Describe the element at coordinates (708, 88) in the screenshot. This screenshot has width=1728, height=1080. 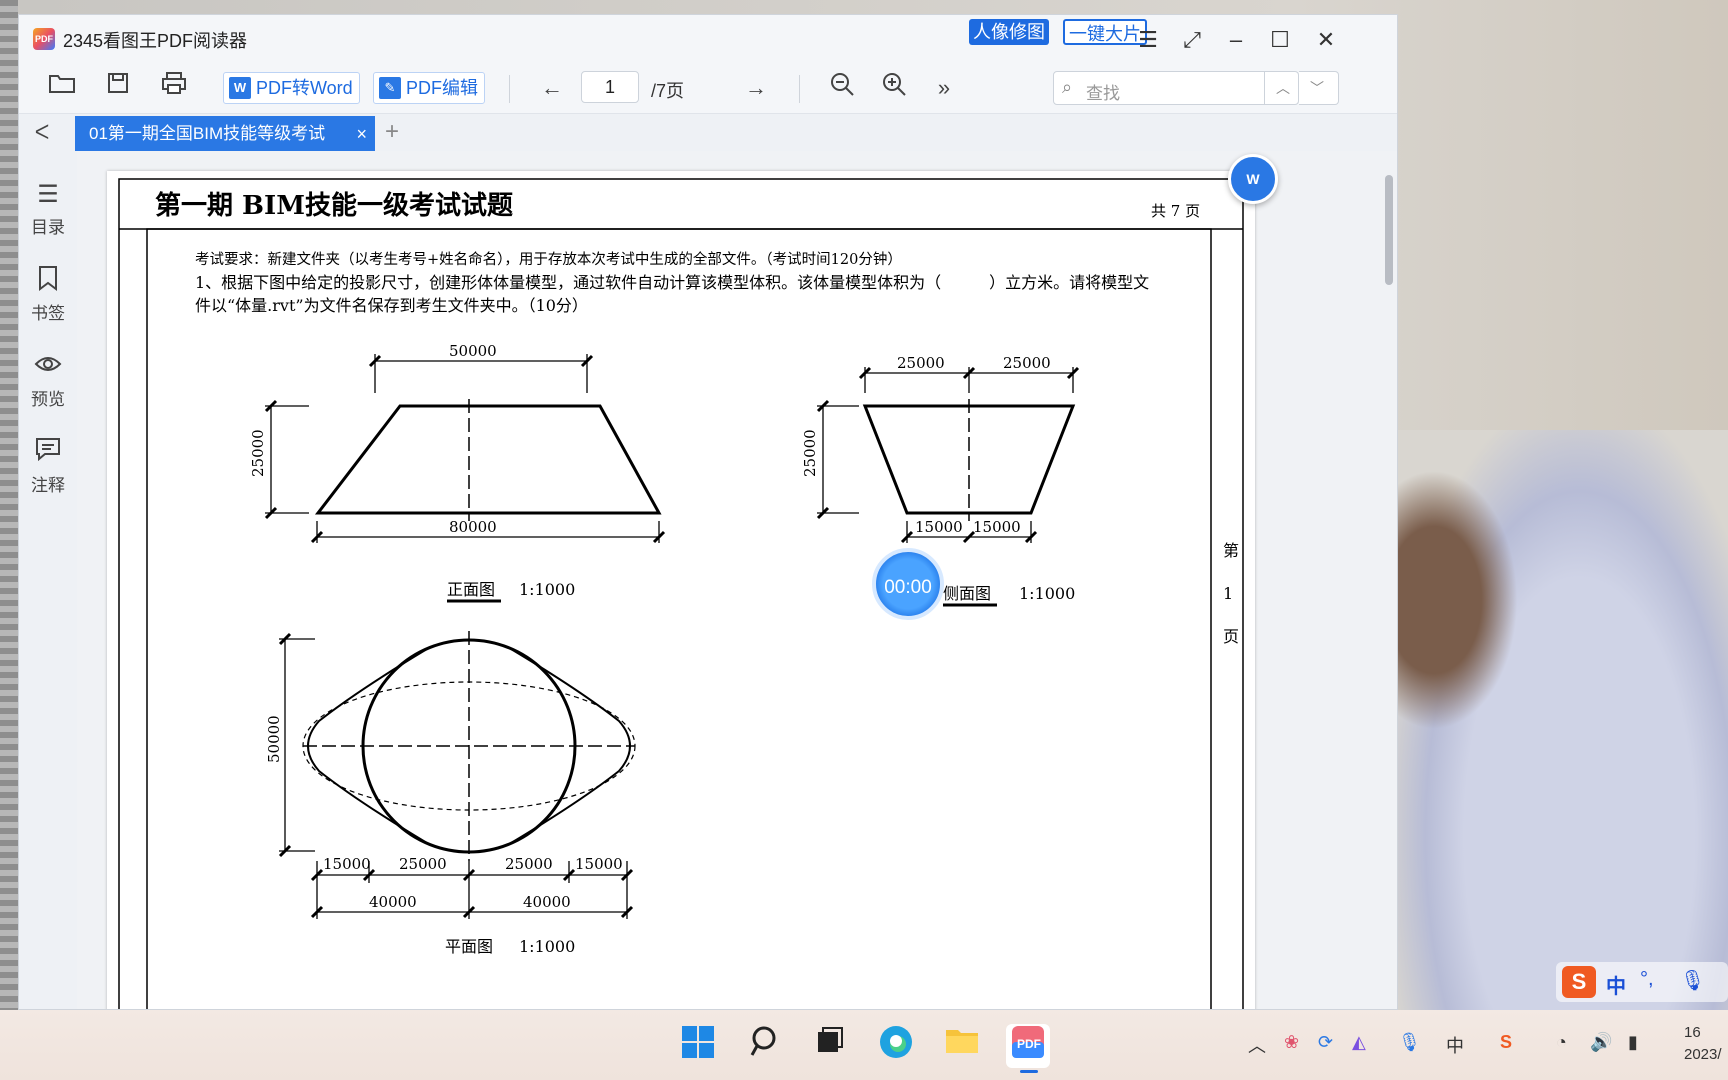
I see `toolbar: W PDF转Word ✎ PDF编辑 ← 1 /7页 → » ⌕ 查找 ︿ ﹀` at that location.